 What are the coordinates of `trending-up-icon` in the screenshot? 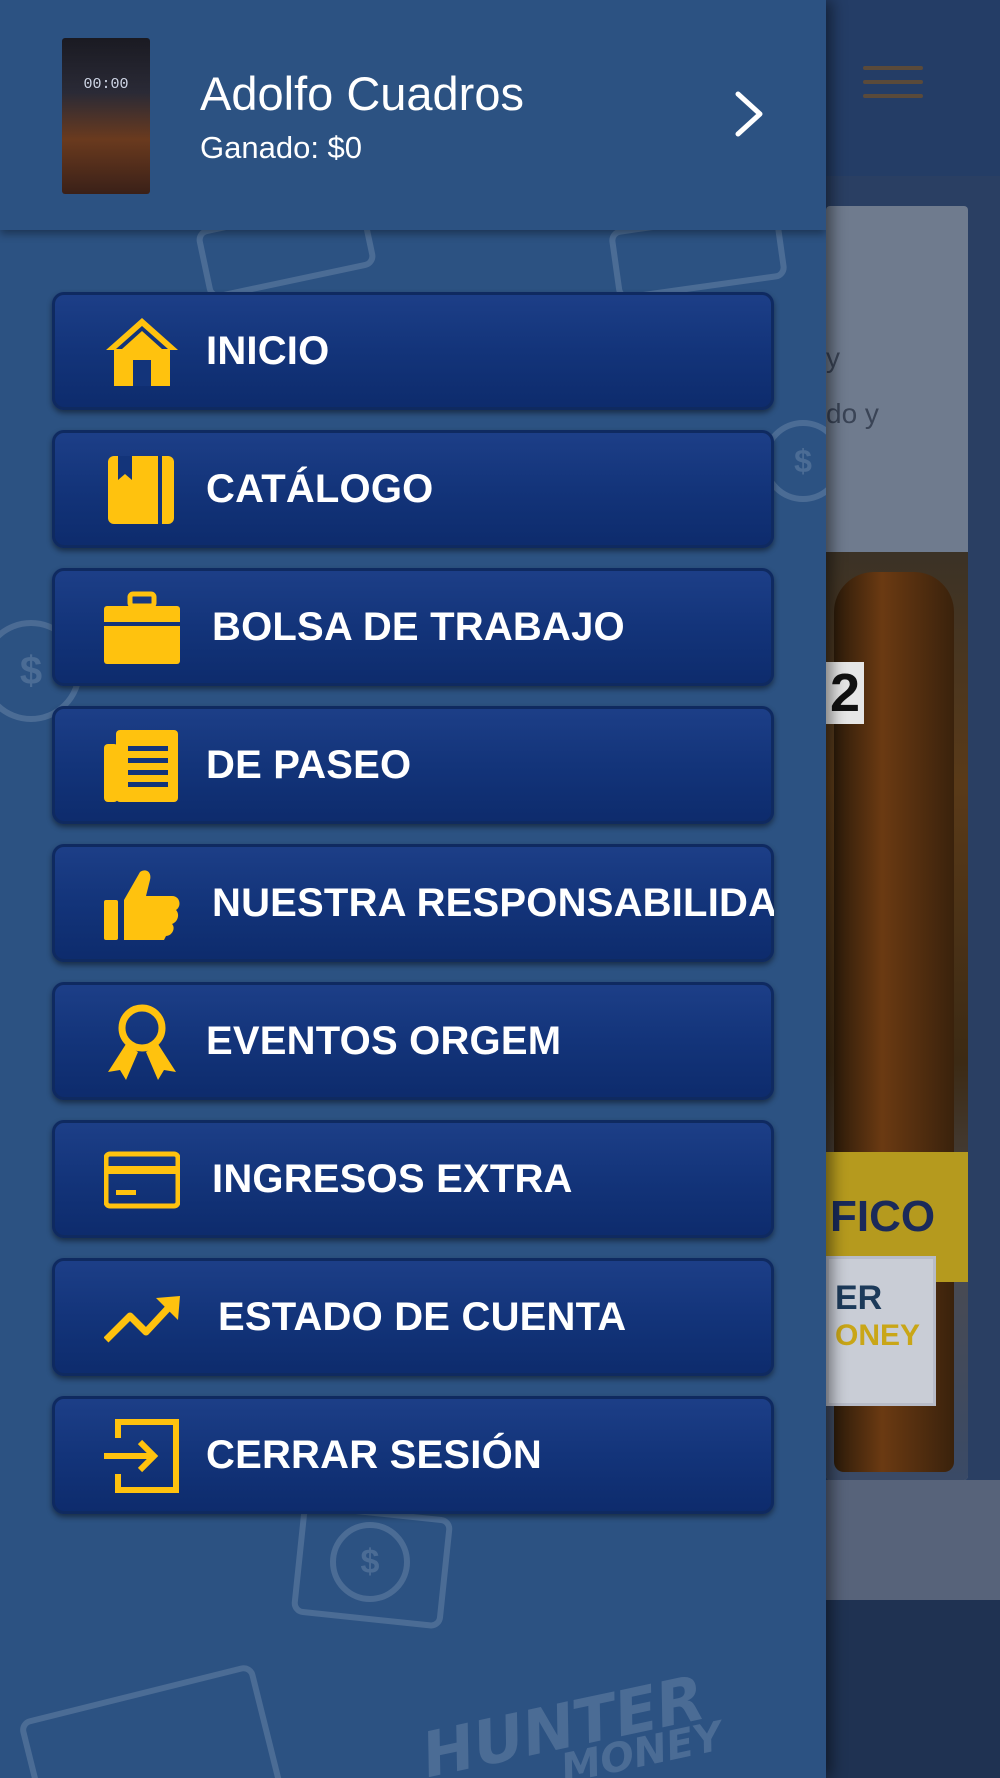 It's located at (142, 1319).